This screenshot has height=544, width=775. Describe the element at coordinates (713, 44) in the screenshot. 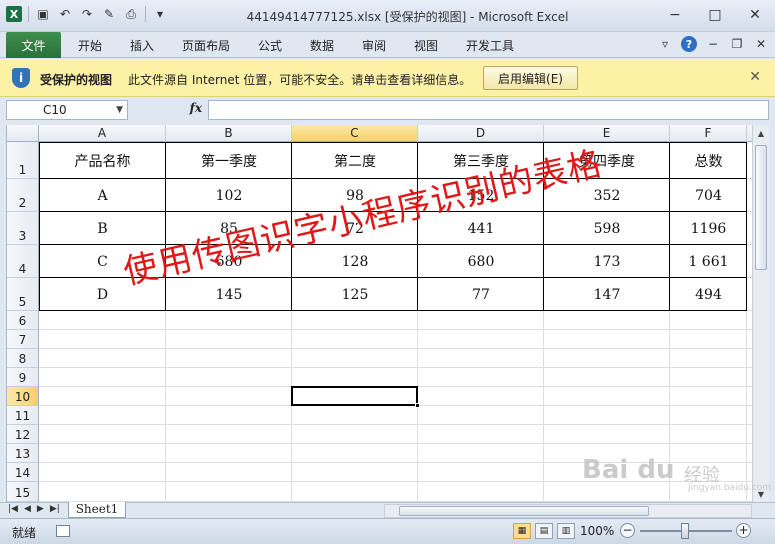

I see `workbook-minimize-icon: −` at that location.